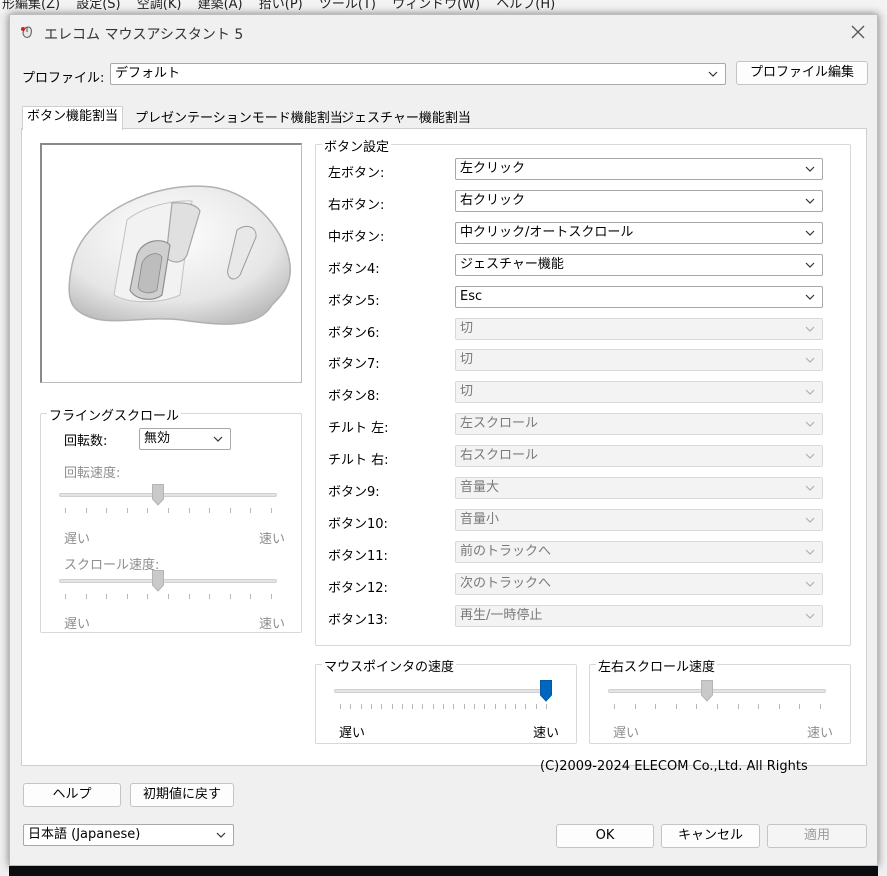 This screenshot has width=887, height=876. What do you see at coordinates (98, 6) in the screenshot?
I see `bg-menu-item: 設定(S)` at bounding box center [98, 6].